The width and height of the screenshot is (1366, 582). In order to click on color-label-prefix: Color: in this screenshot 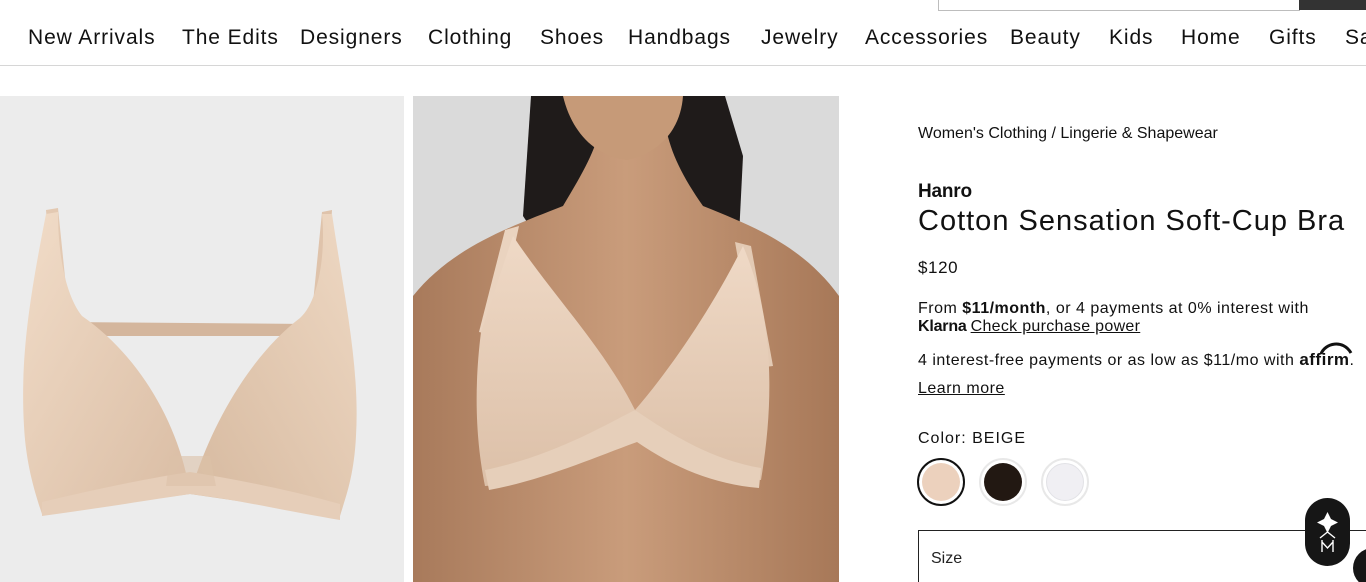, I will do `click(945, 438)`.